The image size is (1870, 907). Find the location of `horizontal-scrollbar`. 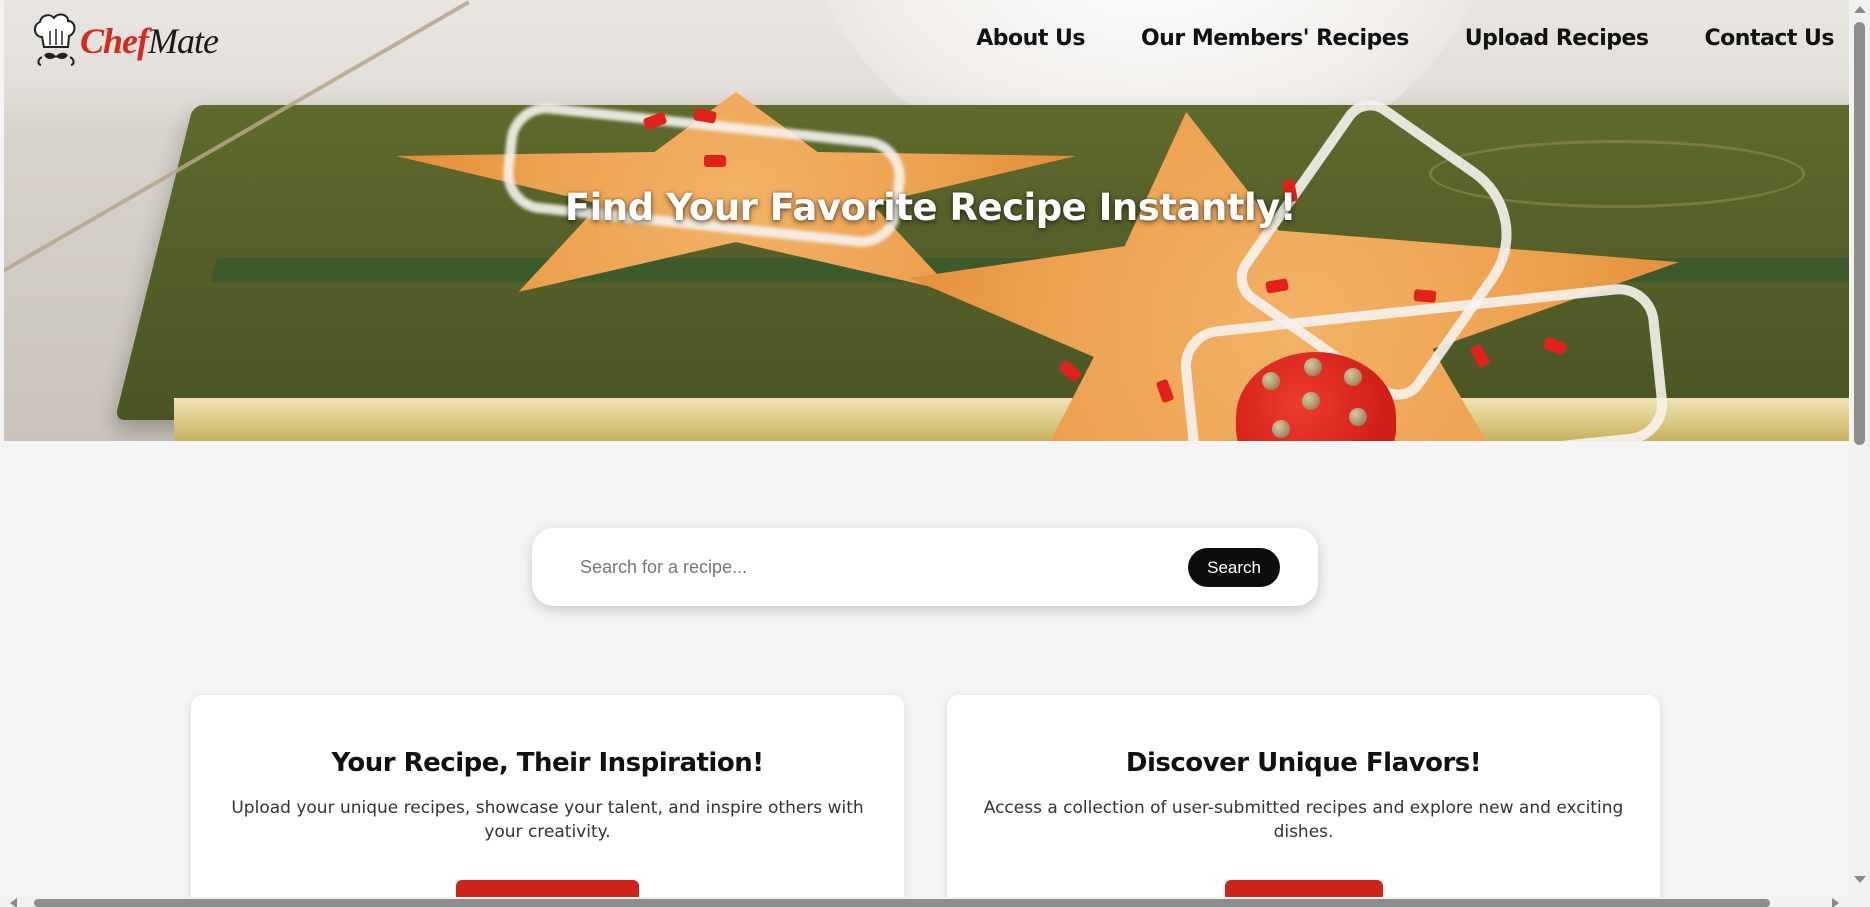

horizontal-scrollbar is located at coordinates (924, 902).